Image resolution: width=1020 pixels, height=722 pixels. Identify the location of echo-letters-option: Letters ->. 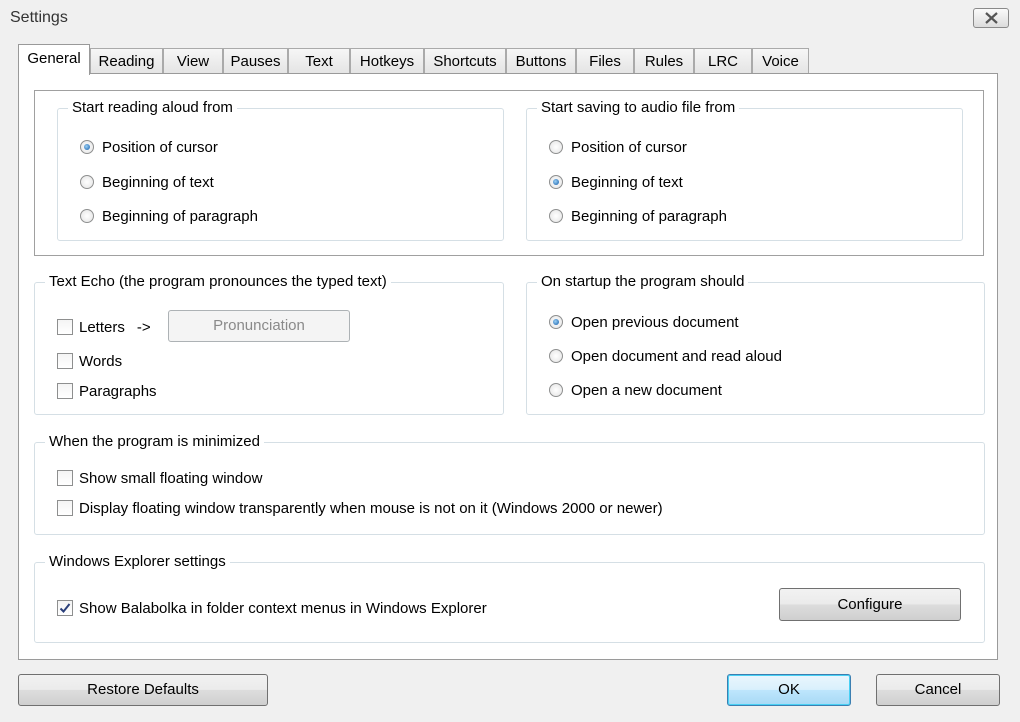
(104, 327).